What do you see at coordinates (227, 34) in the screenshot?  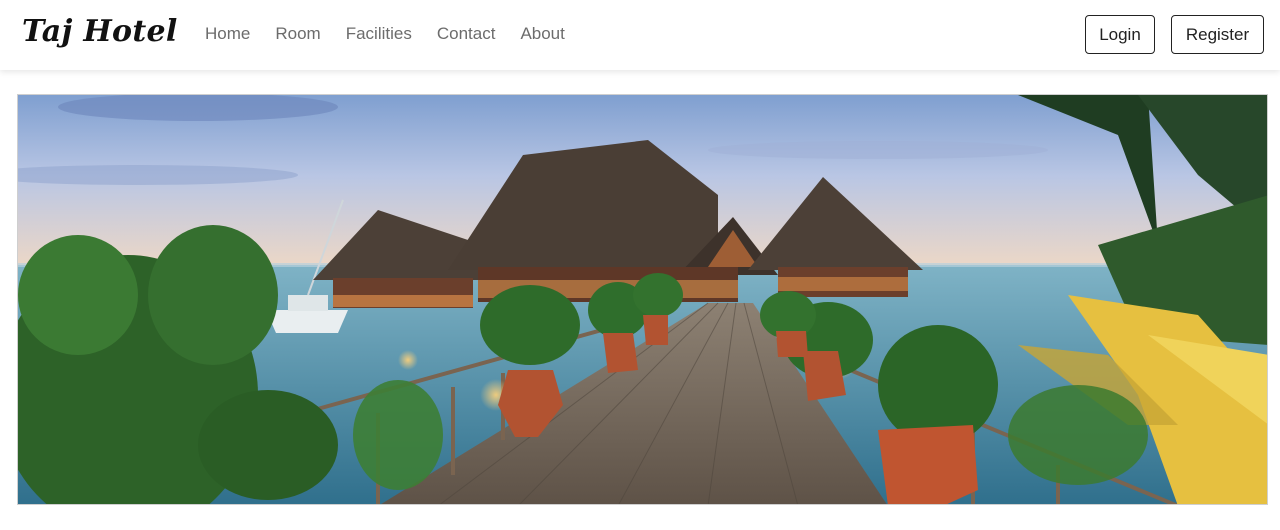 I see `nav-link-home: Home` at bounding box center [227, 34].